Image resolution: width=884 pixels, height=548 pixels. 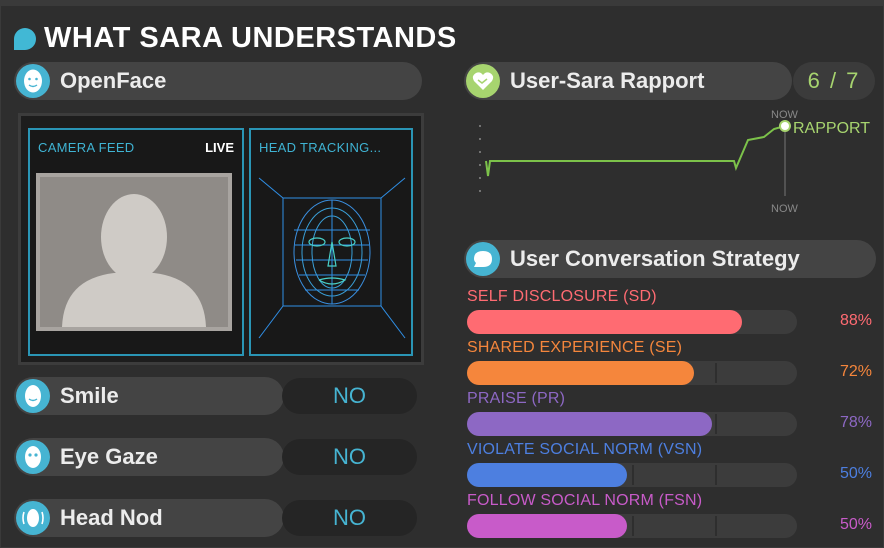 What do you see at coordinates (33, 396) in the screenshot?
I see `smile-face-icon` at bounding box center [33, 396].